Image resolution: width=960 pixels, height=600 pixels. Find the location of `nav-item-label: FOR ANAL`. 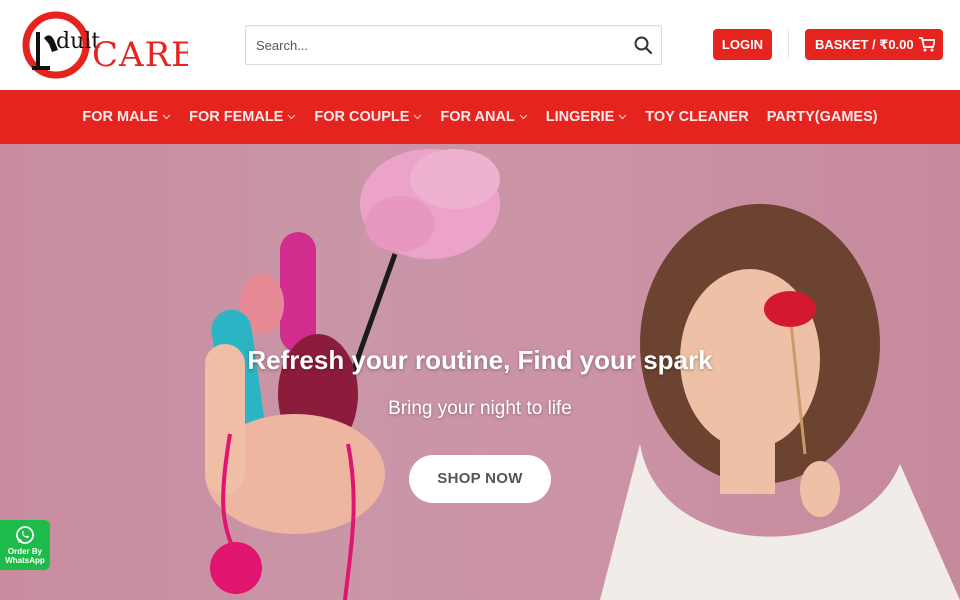

nav-item-label: FOR ANAL is located at coordinates (477, 117).